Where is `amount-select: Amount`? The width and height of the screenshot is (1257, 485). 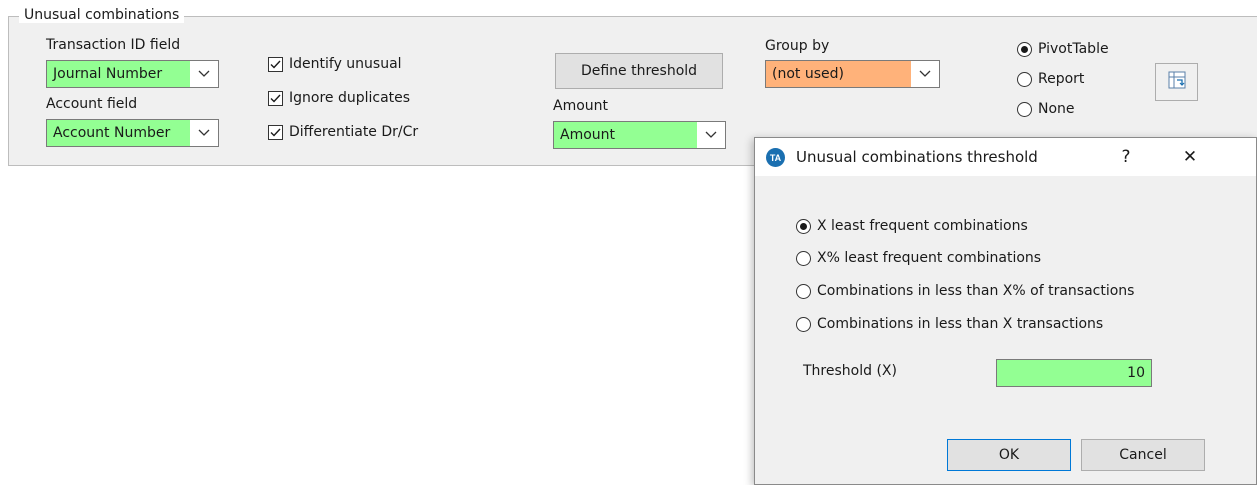 amount-select: Amount is located at coordinates (639, 135).